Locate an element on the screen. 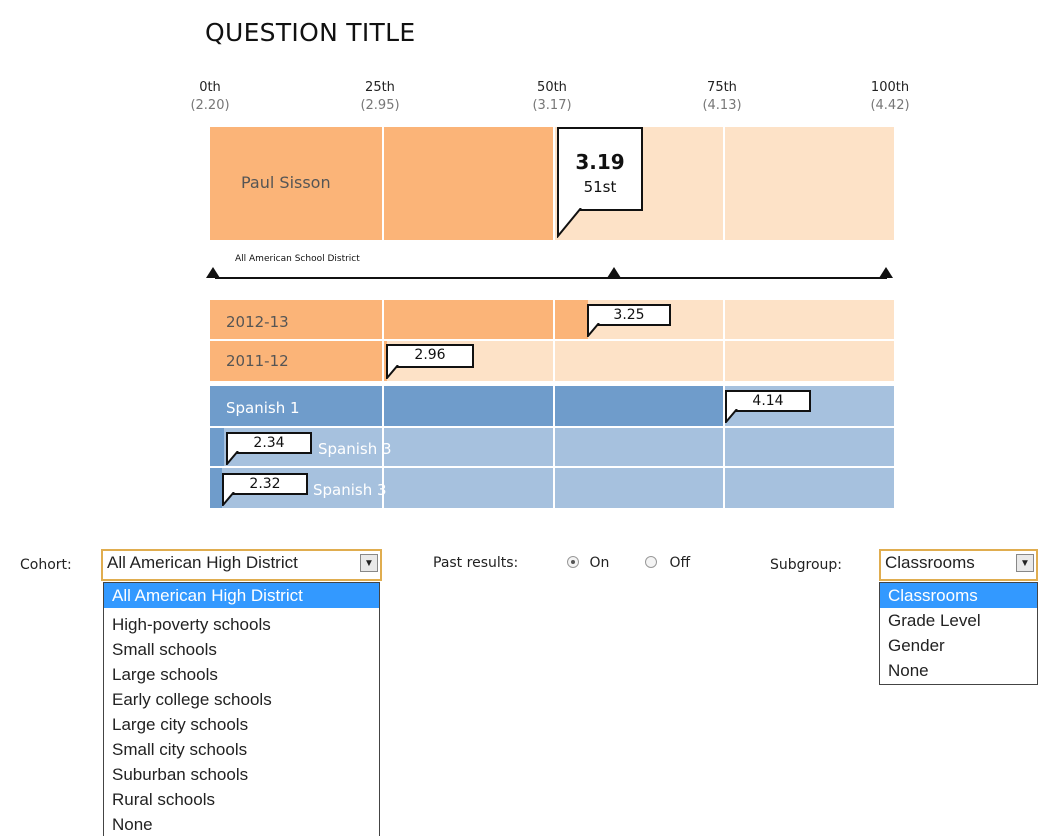 The image size is (1040, 837). past-score-callout: 3.25 is located at coordinates (629, 320).